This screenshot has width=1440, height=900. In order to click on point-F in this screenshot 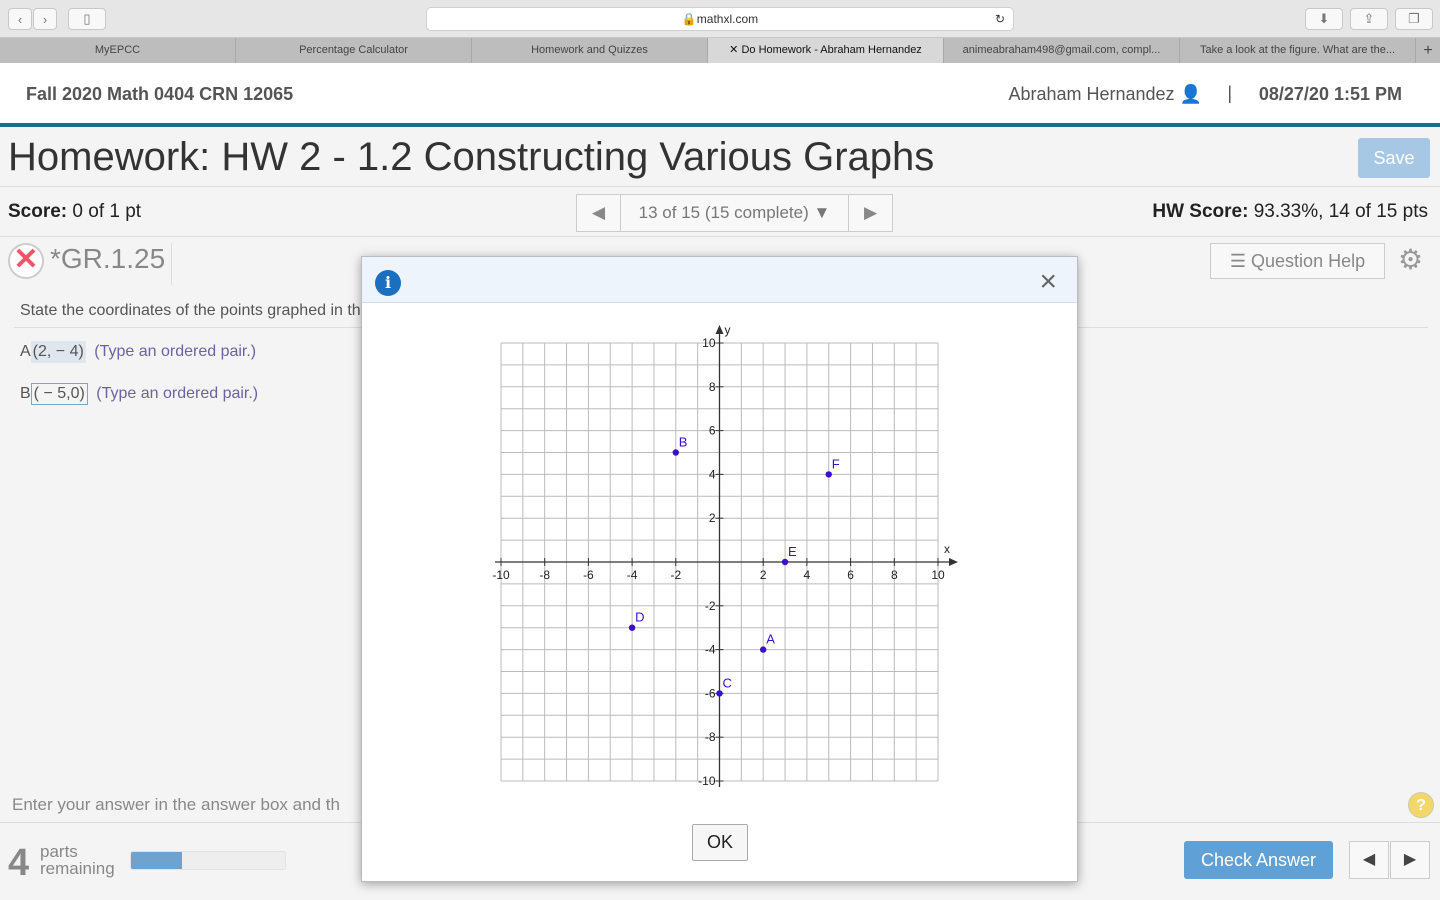, I will do `click(828, 474)`.